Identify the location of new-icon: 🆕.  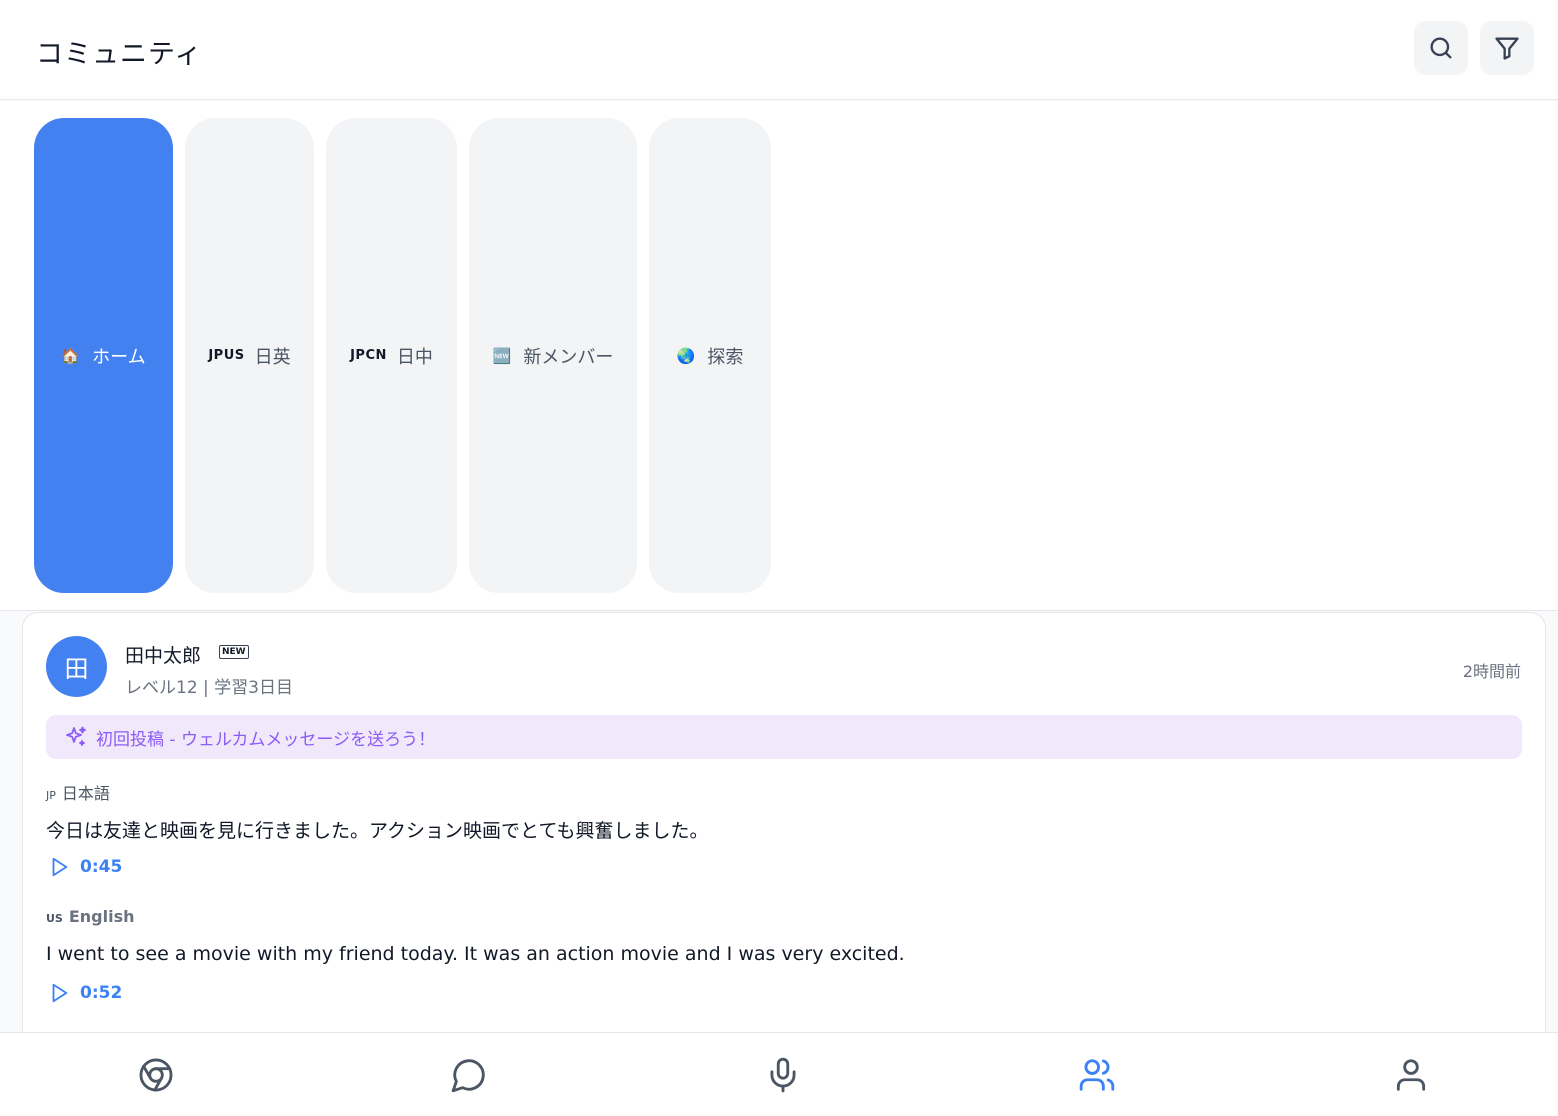
(502, 355).